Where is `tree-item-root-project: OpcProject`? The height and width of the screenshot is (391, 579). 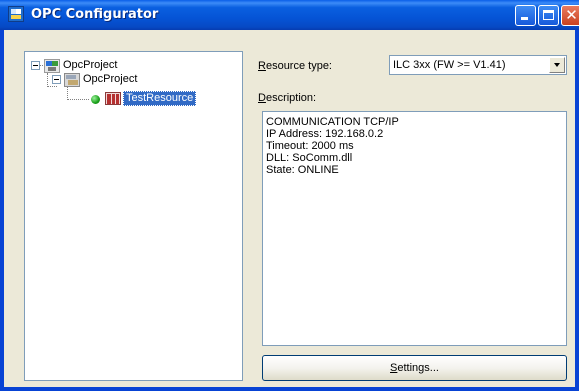
tree-item-root-project: OpcProject is located at coordinates (90, 65).